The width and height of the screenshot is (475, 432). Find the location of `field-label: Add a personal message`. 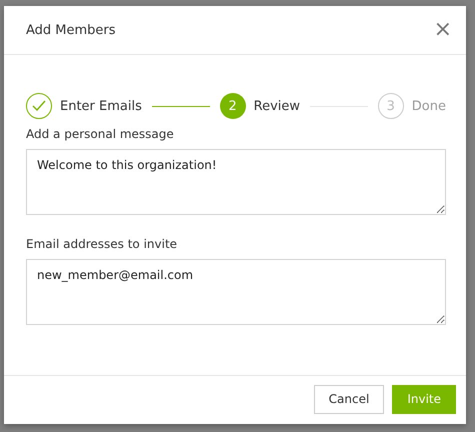

field-label: Add a personal message is located at coordinates (100, 134).